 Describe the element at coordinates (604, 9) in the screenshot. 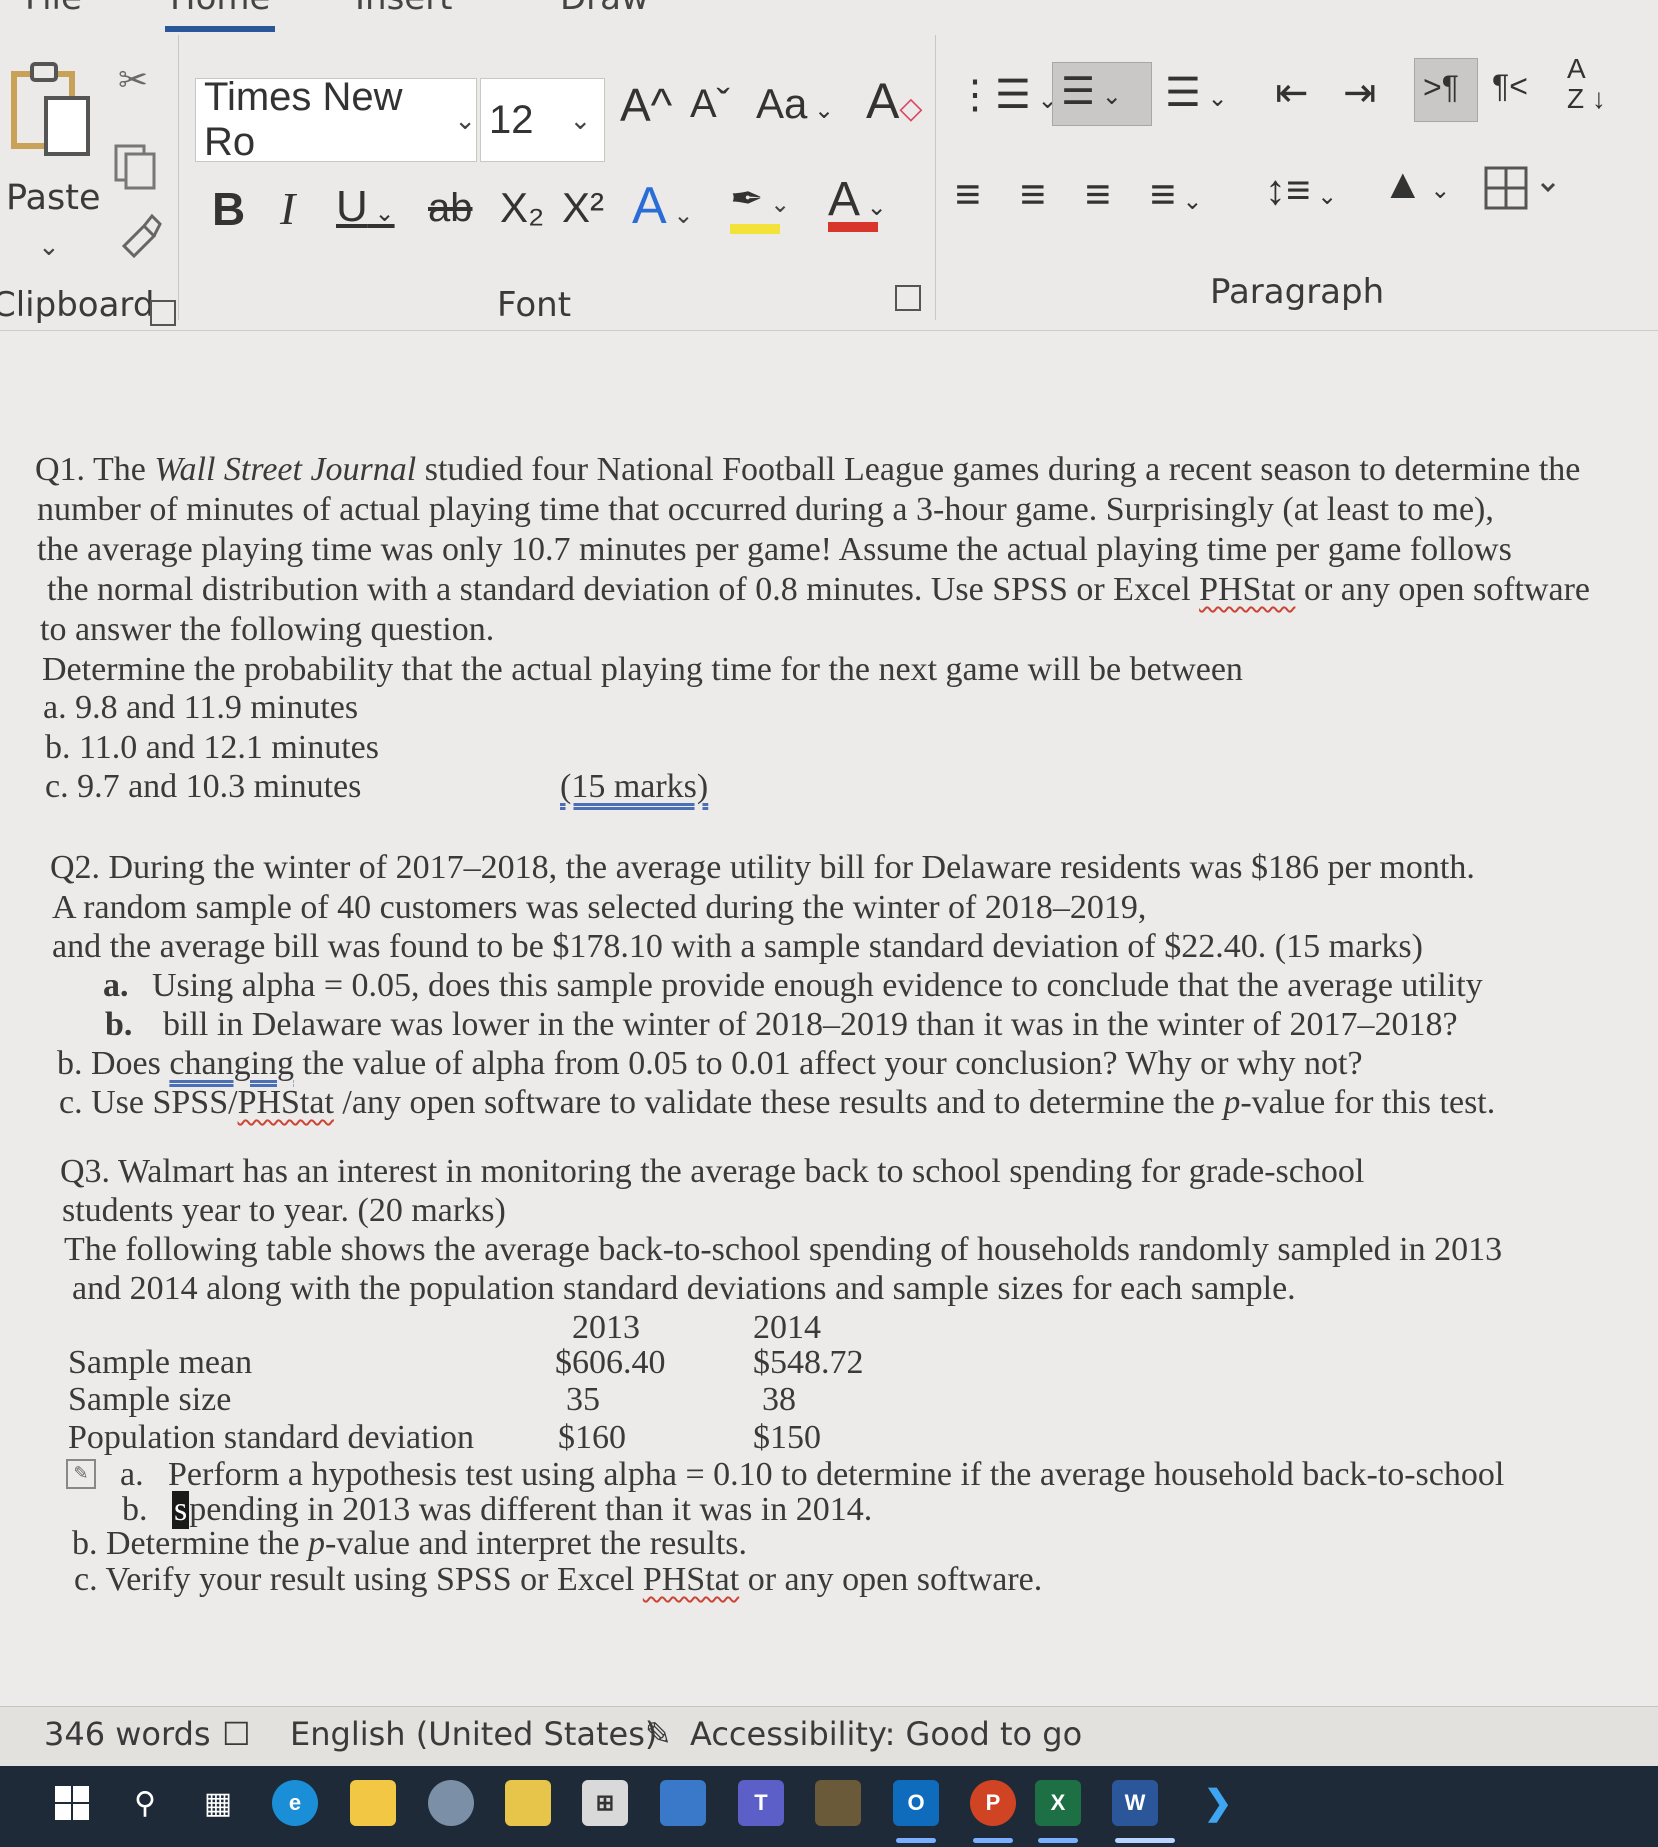

I see `tab-draw: Draw` at that location.